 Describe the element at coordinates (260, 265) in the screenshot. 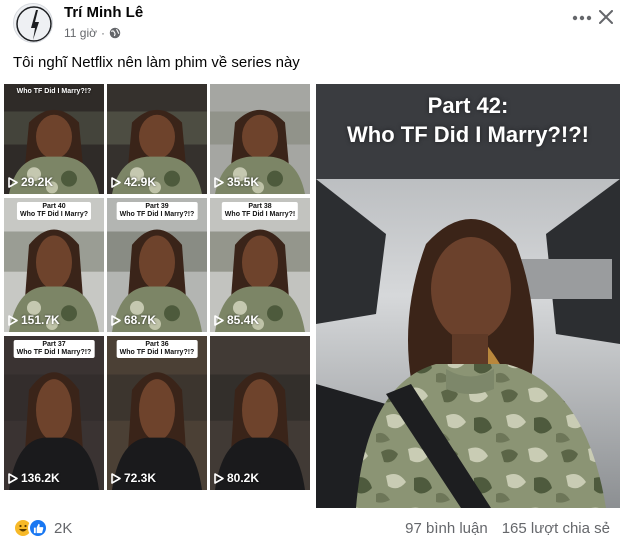

I see `video-tile: Part 38 Who TF Did I Marry?! 85.4K` at that location.